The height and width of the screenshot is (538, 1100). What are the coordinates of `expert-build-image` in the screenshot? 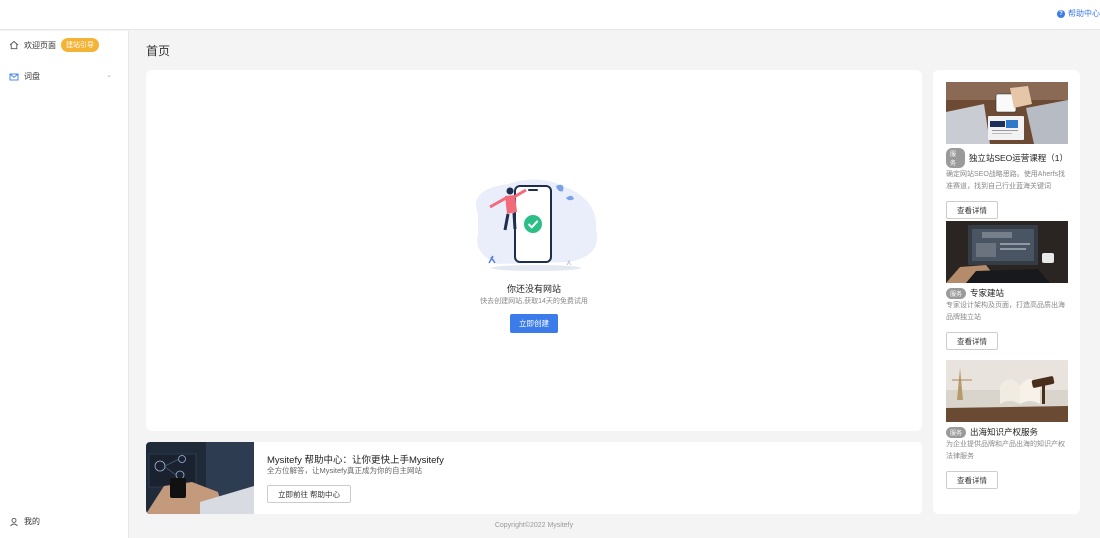 It's located at (1007, 252).